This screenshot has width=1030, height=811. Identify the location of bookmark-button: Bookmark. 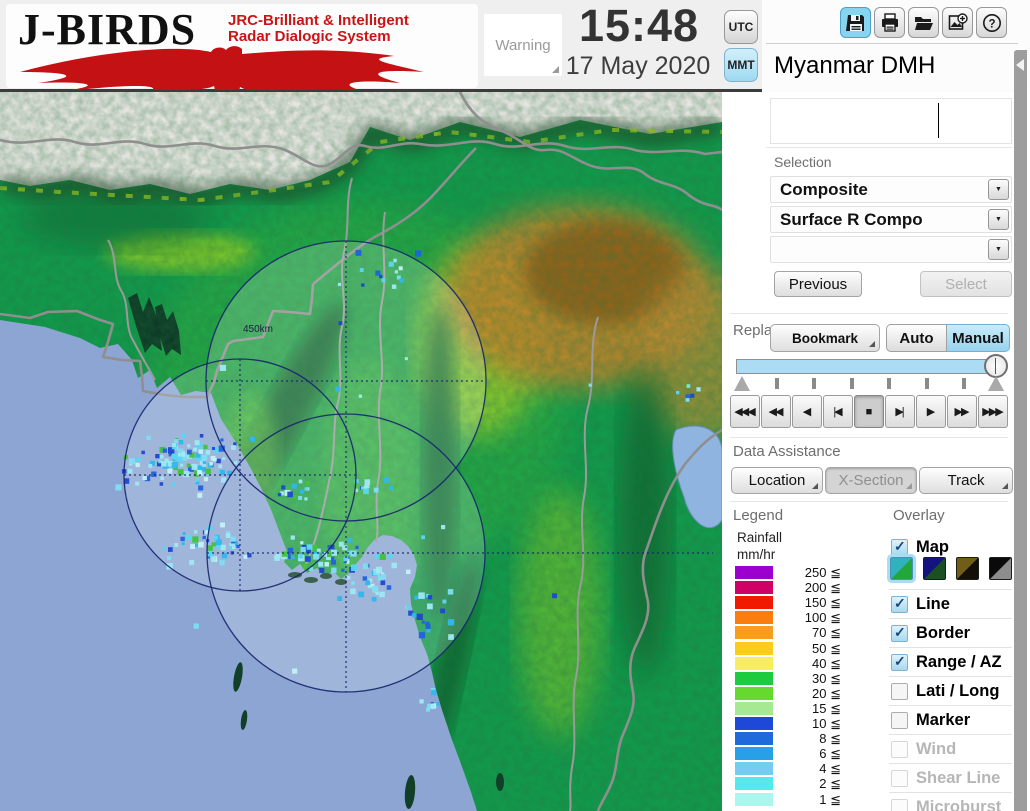
(825, 338).